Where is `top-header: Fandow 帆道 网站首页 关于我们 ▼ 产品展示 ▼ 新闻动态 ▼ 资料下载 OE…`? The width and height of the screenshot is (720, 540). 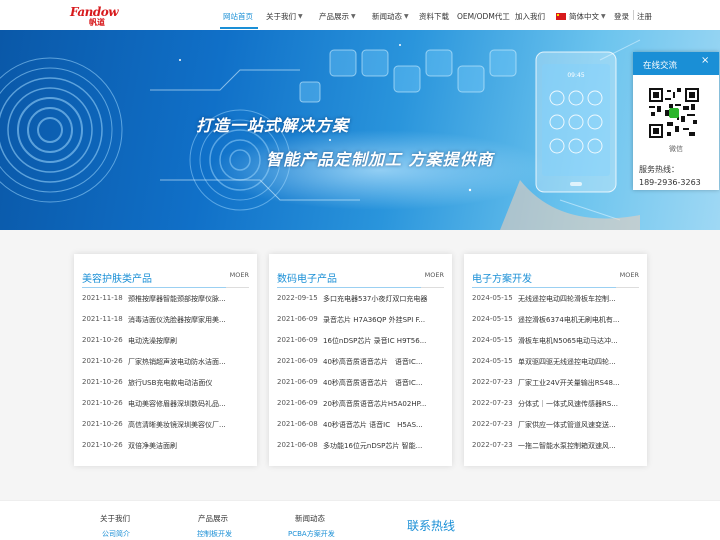
top-header: Fandow 帆道 网站首页 关于我们 ▼ 产品展示 ▼ 新闻动态 ▼ 资料下载 OE… is located at coordinates (360, 15).